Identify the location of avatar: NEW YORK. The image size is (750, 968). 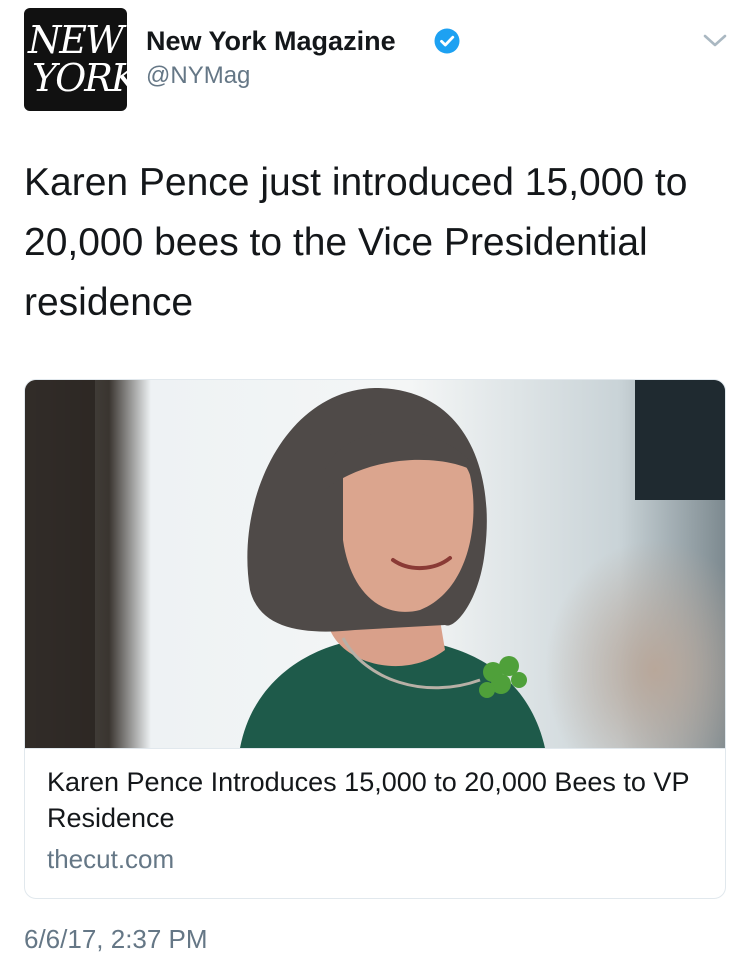
(75, 59).